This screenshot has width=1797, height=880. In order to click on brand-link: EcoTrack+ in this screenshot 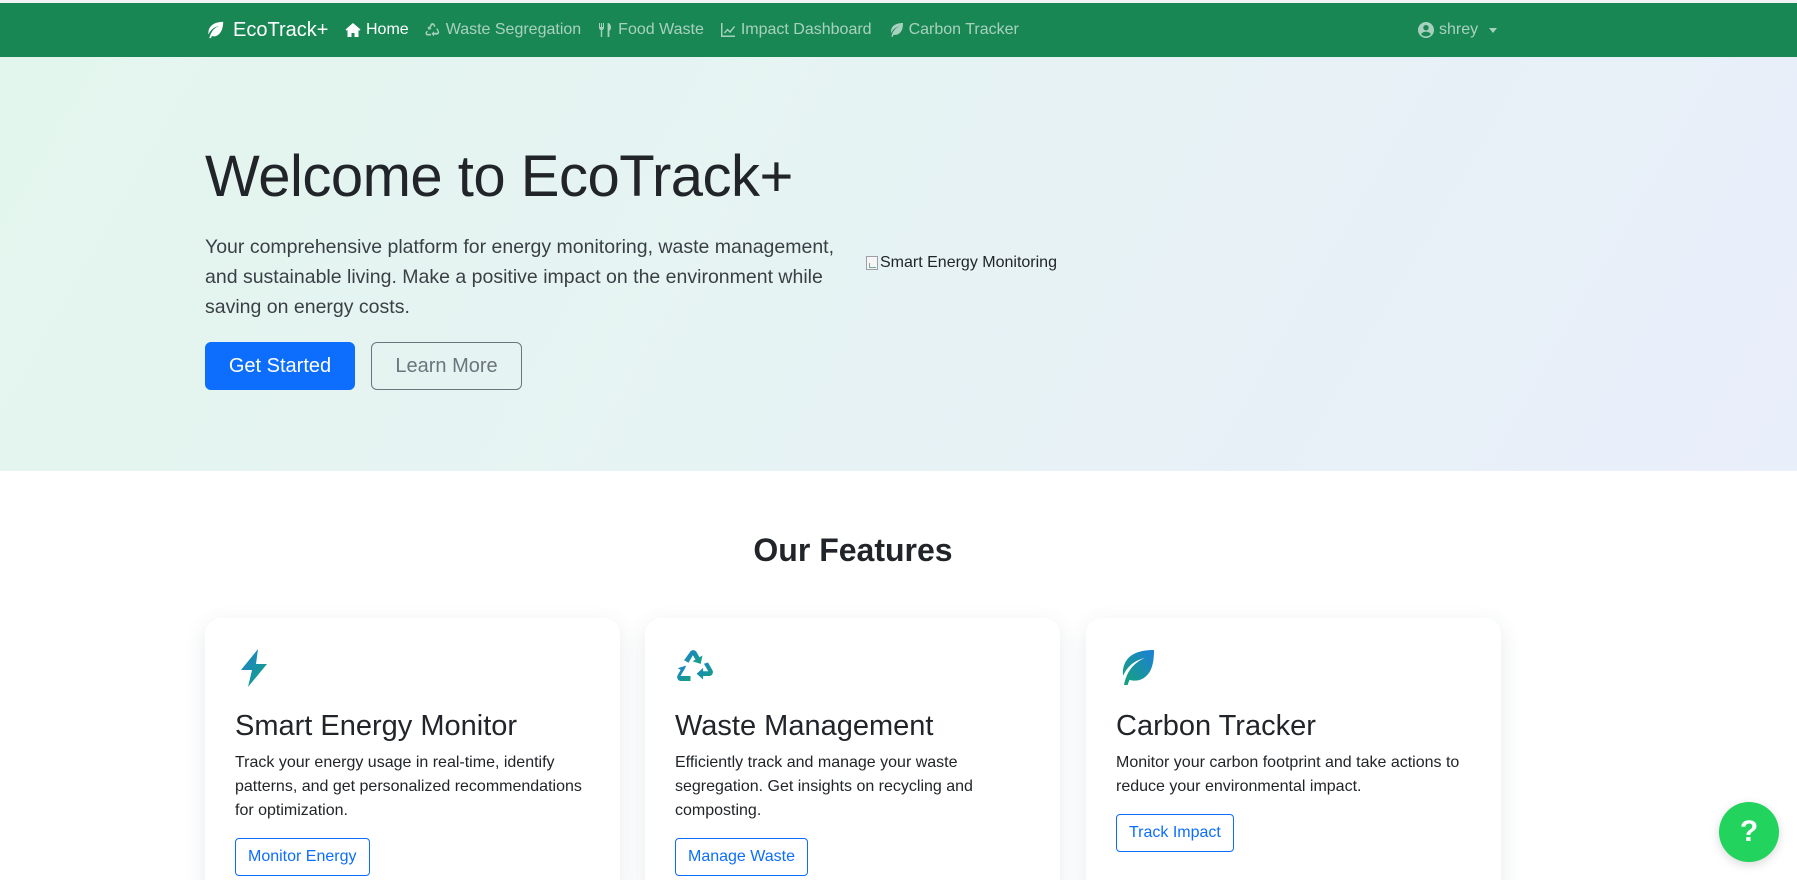, I will do `click(266, 30)`.